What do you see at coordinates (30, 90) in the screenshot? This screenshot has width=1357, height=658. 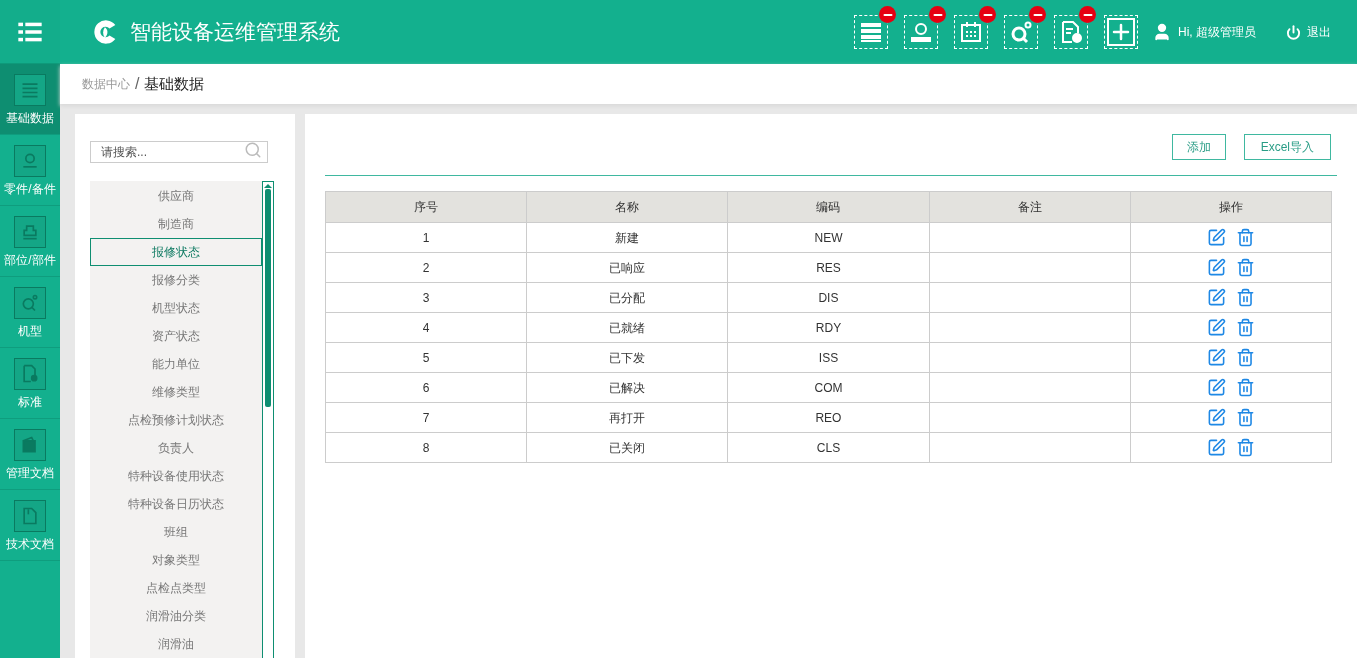 I see `list-icon` at bounding box center [30, 90].